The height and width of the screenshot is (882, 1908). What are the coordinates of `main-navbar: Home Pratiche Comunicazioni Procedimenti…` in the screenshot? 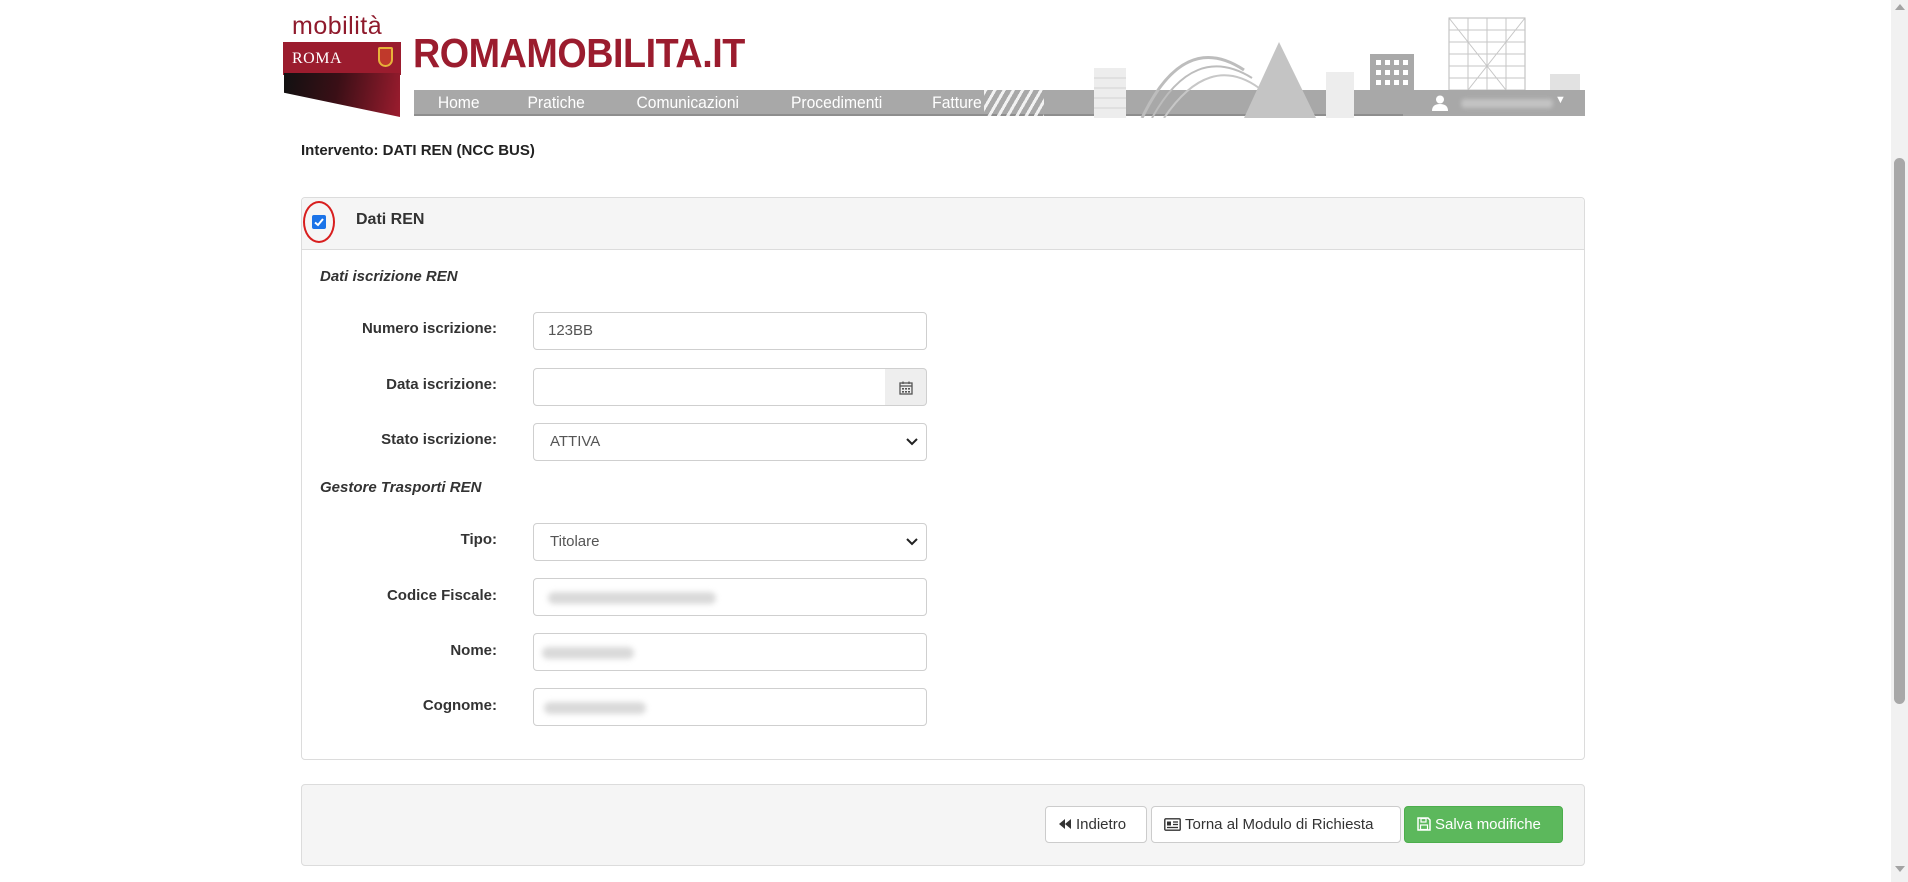 It's located at (999, 80).